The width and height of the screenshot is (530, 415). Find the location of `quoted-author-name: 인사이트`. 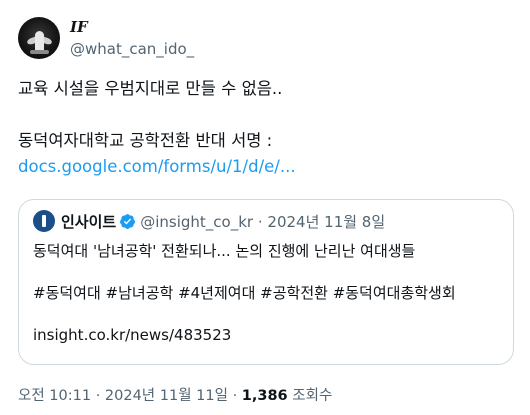

quoted-author-name: 인사이트 is located at coordinates (89, 221).